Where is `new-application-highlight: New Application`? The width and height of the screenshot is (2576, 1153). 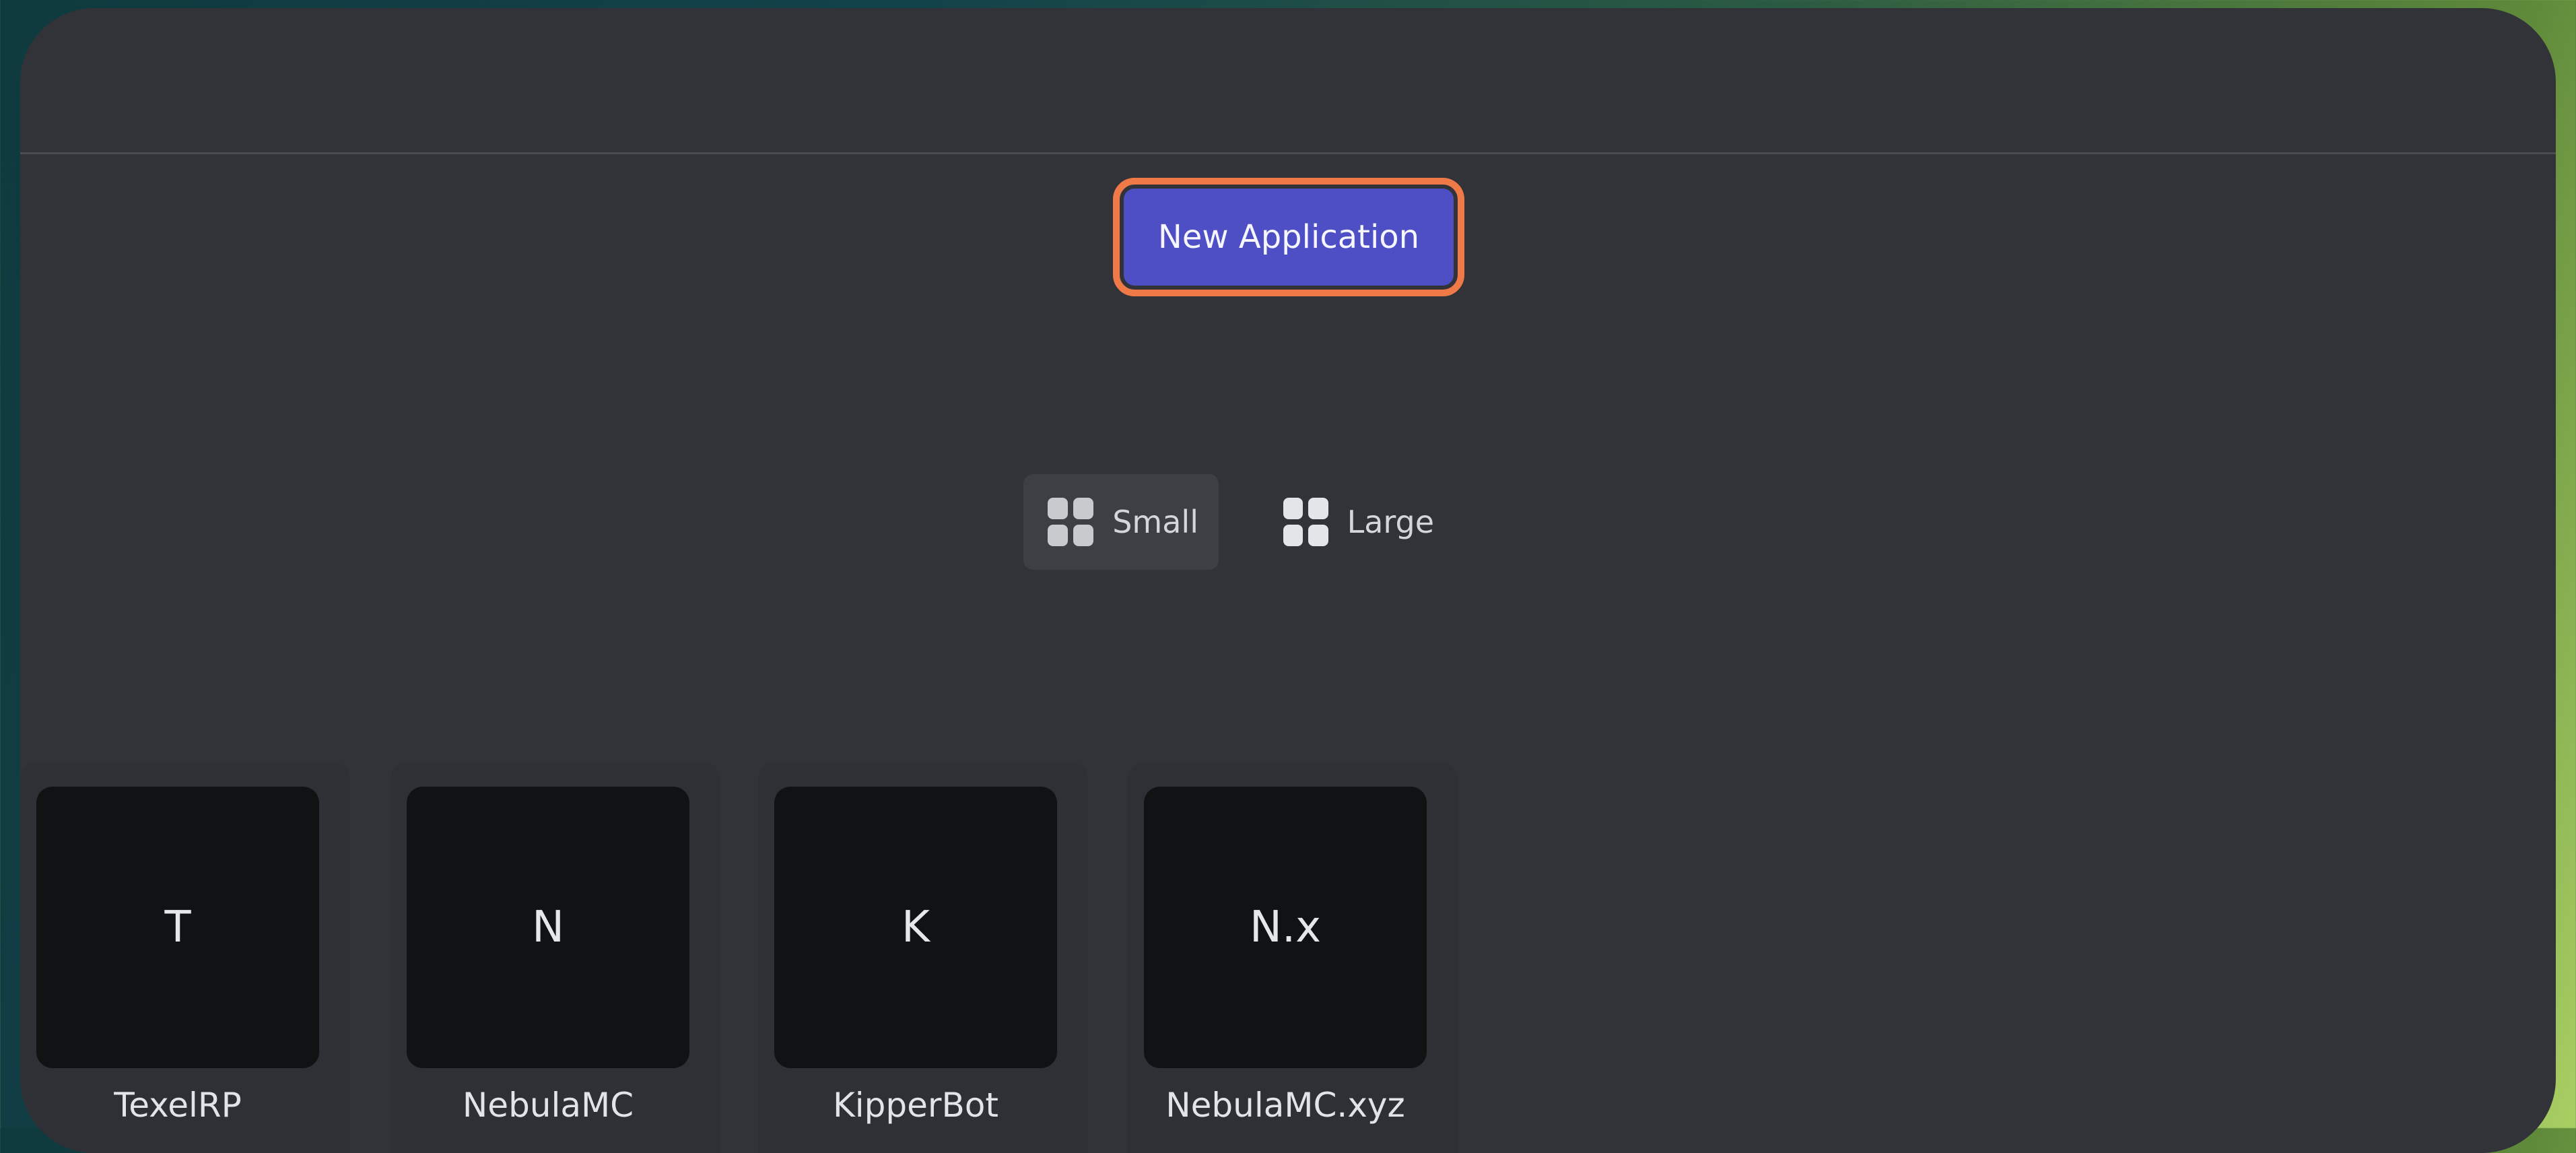
new-application-highlight: New Application is located at coordinates (1288, 237).